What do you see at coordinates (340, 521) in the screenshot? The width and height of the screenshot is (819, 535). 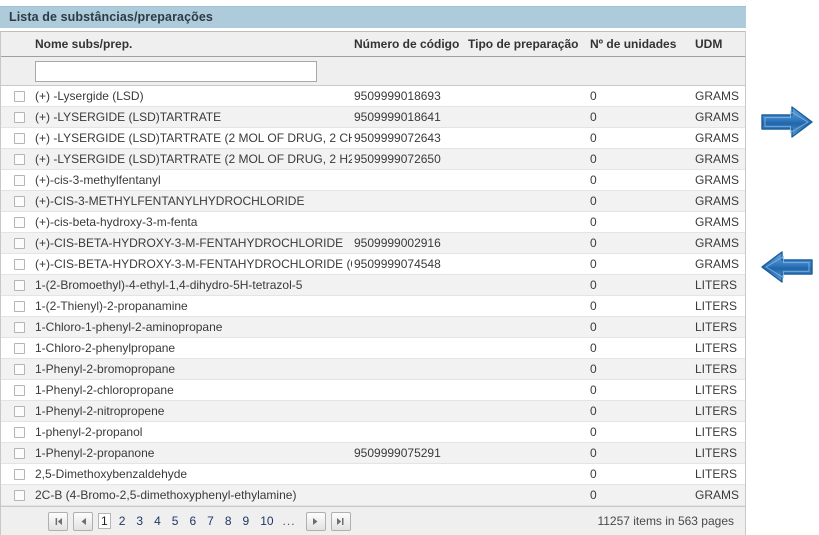 I see `last-page-button` at bounding box center [340, 521].